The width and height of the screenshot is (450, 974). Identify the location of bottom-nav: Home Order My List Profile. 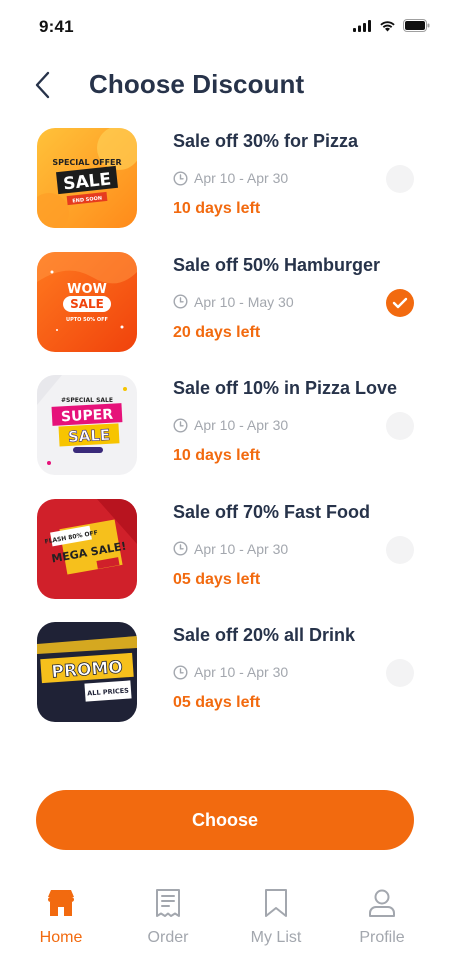
(225, 929).